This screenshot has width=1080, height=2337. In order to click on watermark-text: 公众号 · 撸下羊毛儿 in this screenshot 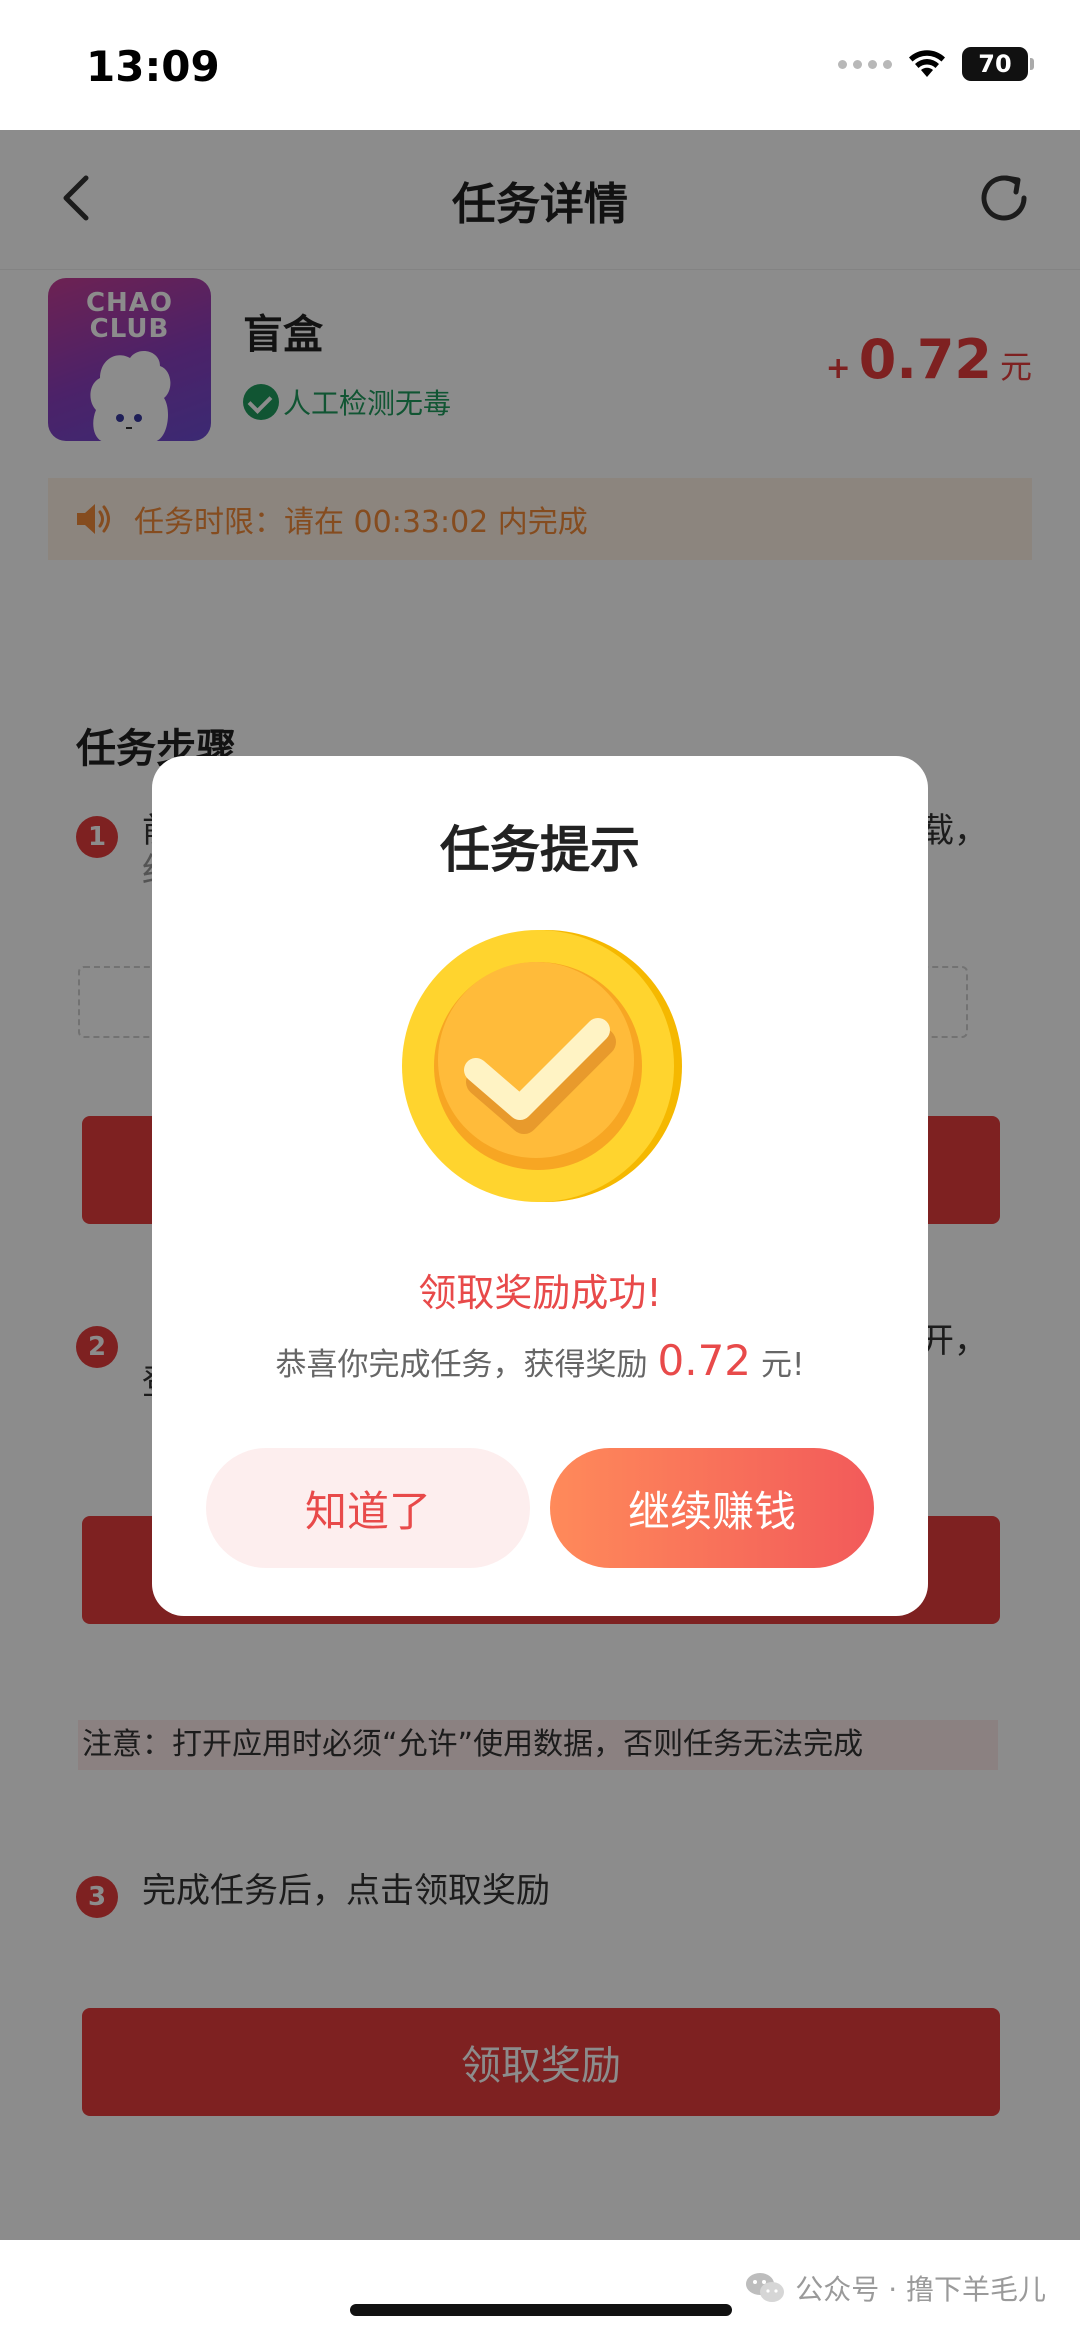, I will do `click(920, 2289)`.